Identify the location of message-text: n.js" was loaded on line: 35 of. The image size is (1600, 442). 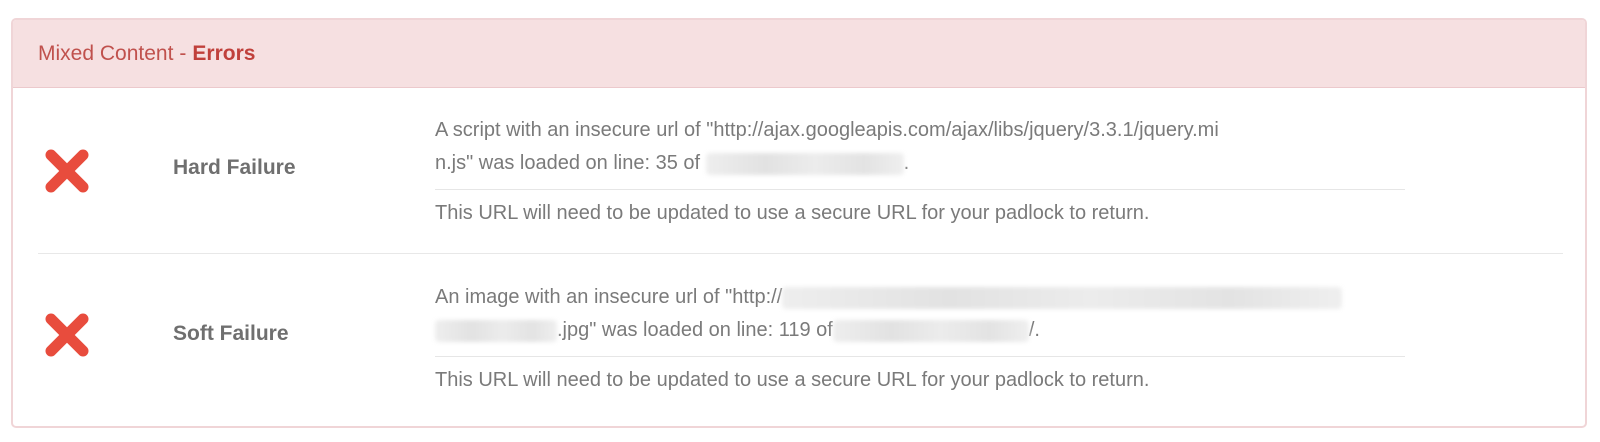
(568, 163).